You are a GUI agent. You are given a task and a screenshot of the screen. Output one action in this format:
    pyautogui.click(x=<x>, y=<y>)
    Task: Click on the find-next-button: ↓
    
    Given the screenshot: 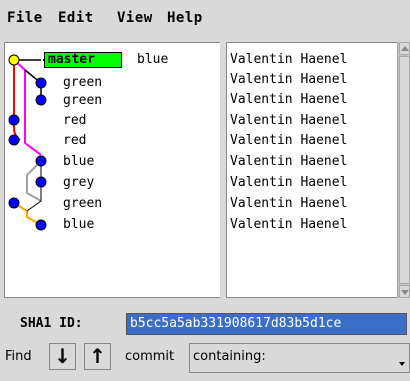 What is the action you would take?
    pyautogui.click(x=62, y=356)
    